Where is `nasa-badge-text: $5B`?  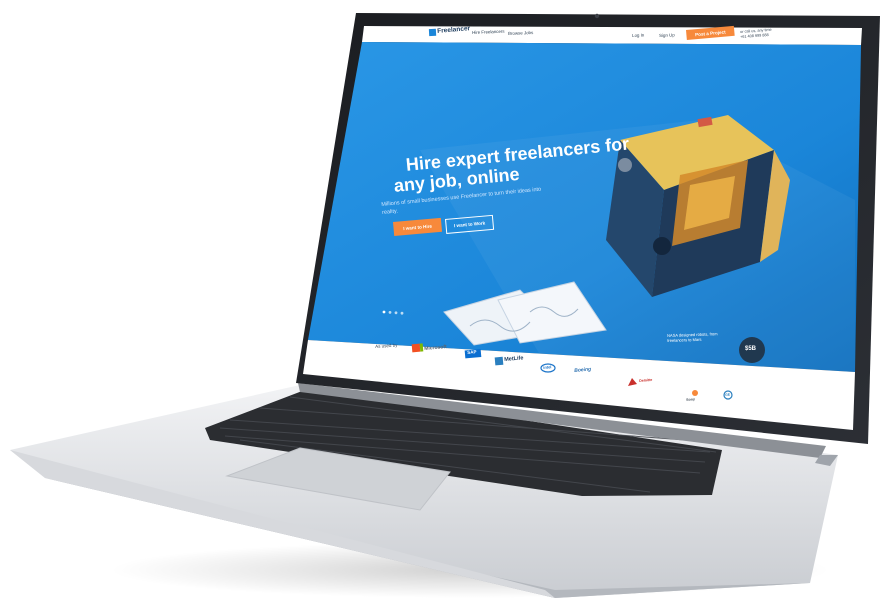 nasa-badge-text: $5B is located at coordinates (751, 349).